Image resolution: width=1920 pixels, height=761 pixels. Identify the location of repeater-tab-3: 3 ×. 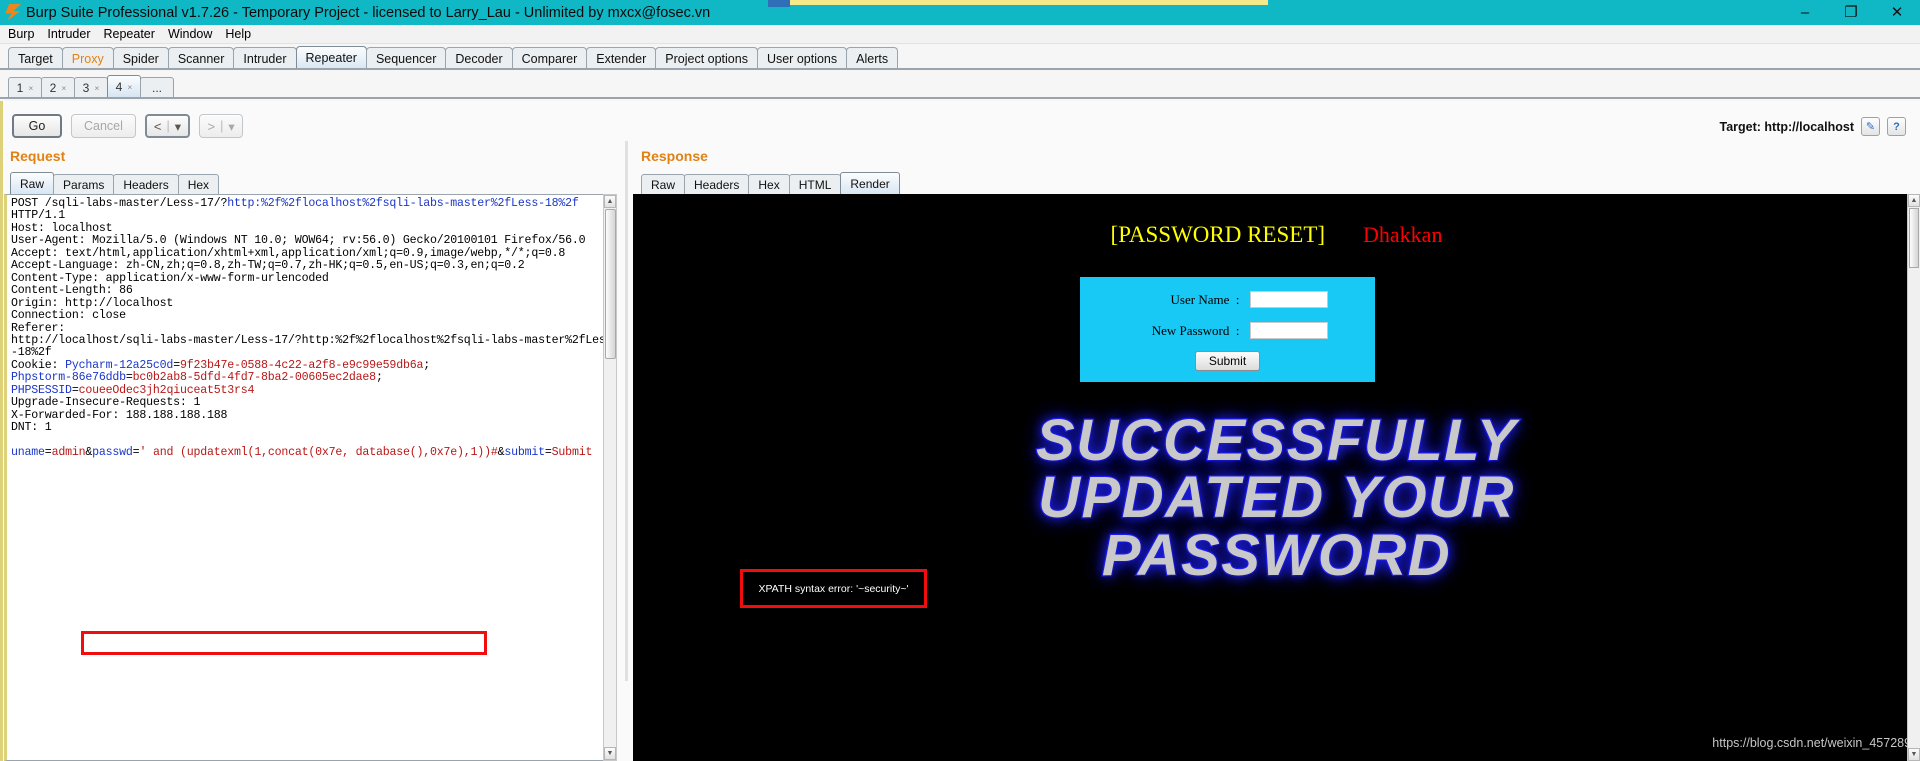
(91, 87).